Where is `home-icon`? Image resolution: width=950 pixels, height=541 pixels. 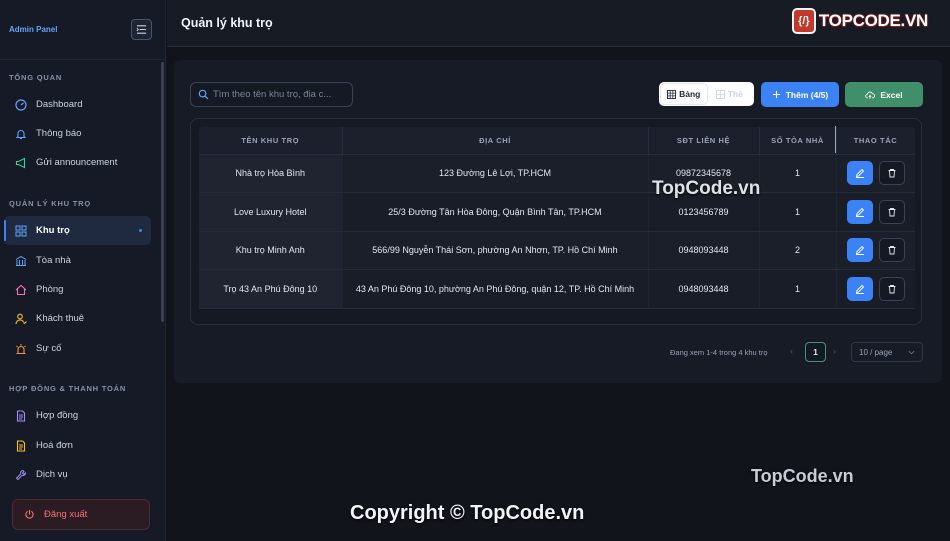 home-icon is located at coordinates (21, 290).